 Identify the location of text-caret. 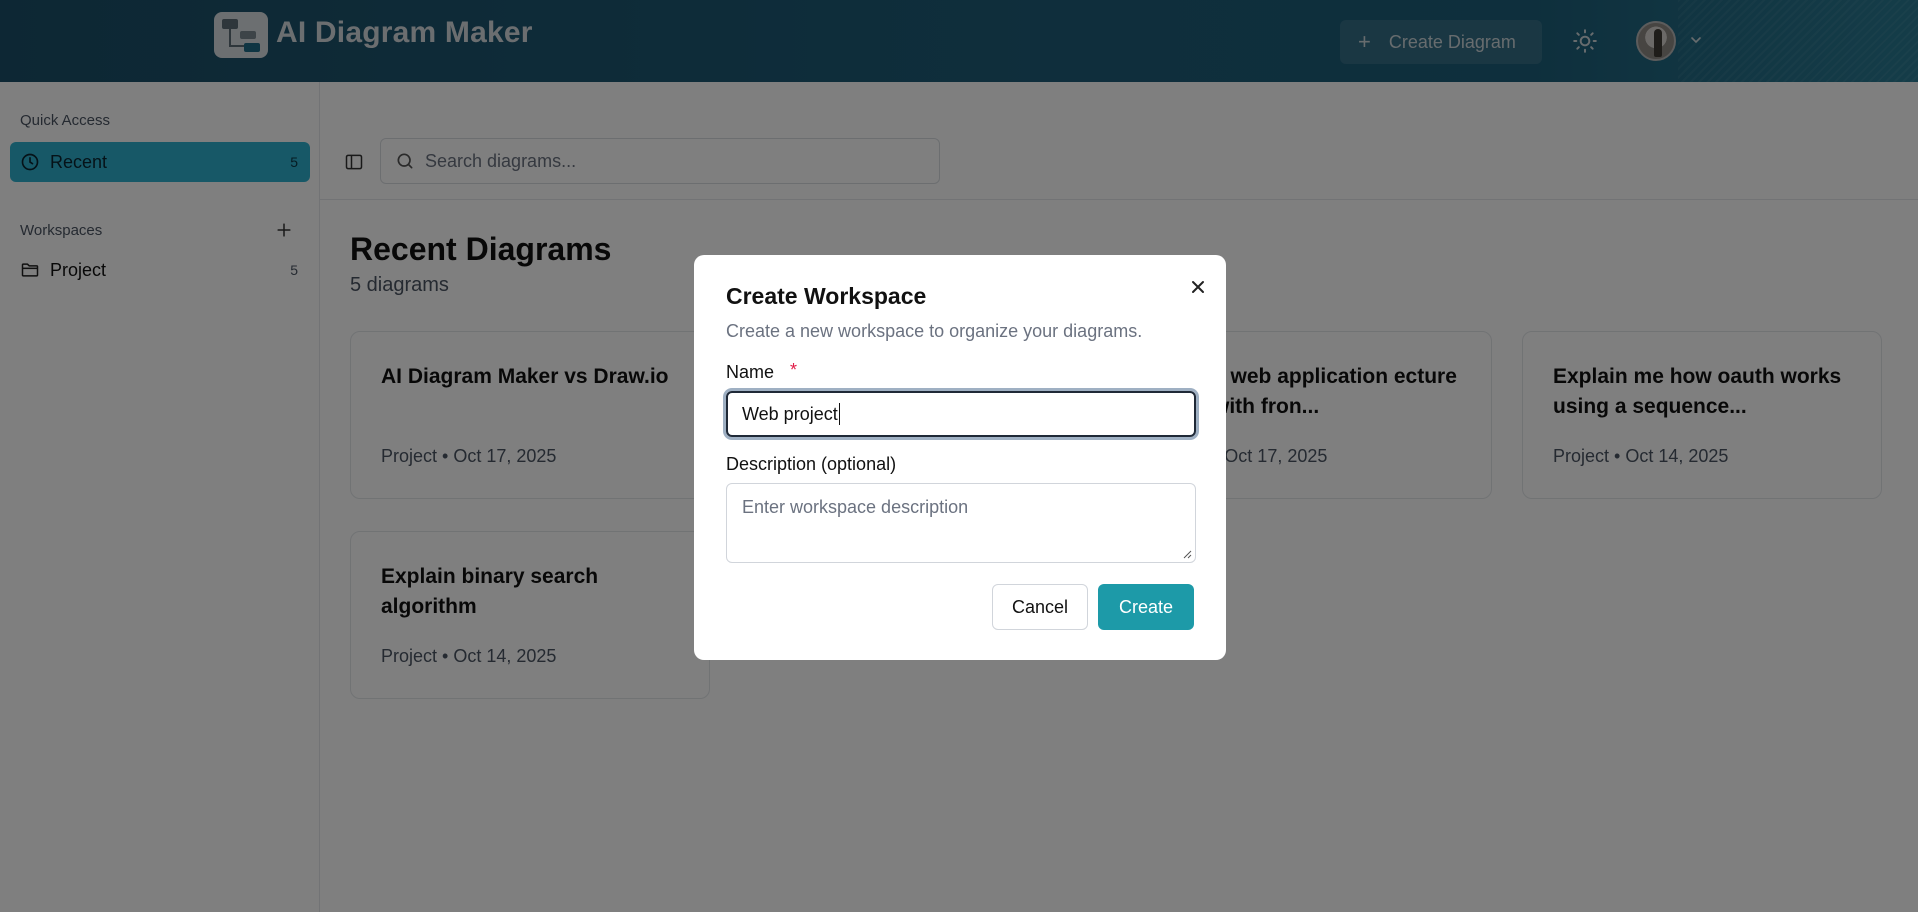
(839, 414).